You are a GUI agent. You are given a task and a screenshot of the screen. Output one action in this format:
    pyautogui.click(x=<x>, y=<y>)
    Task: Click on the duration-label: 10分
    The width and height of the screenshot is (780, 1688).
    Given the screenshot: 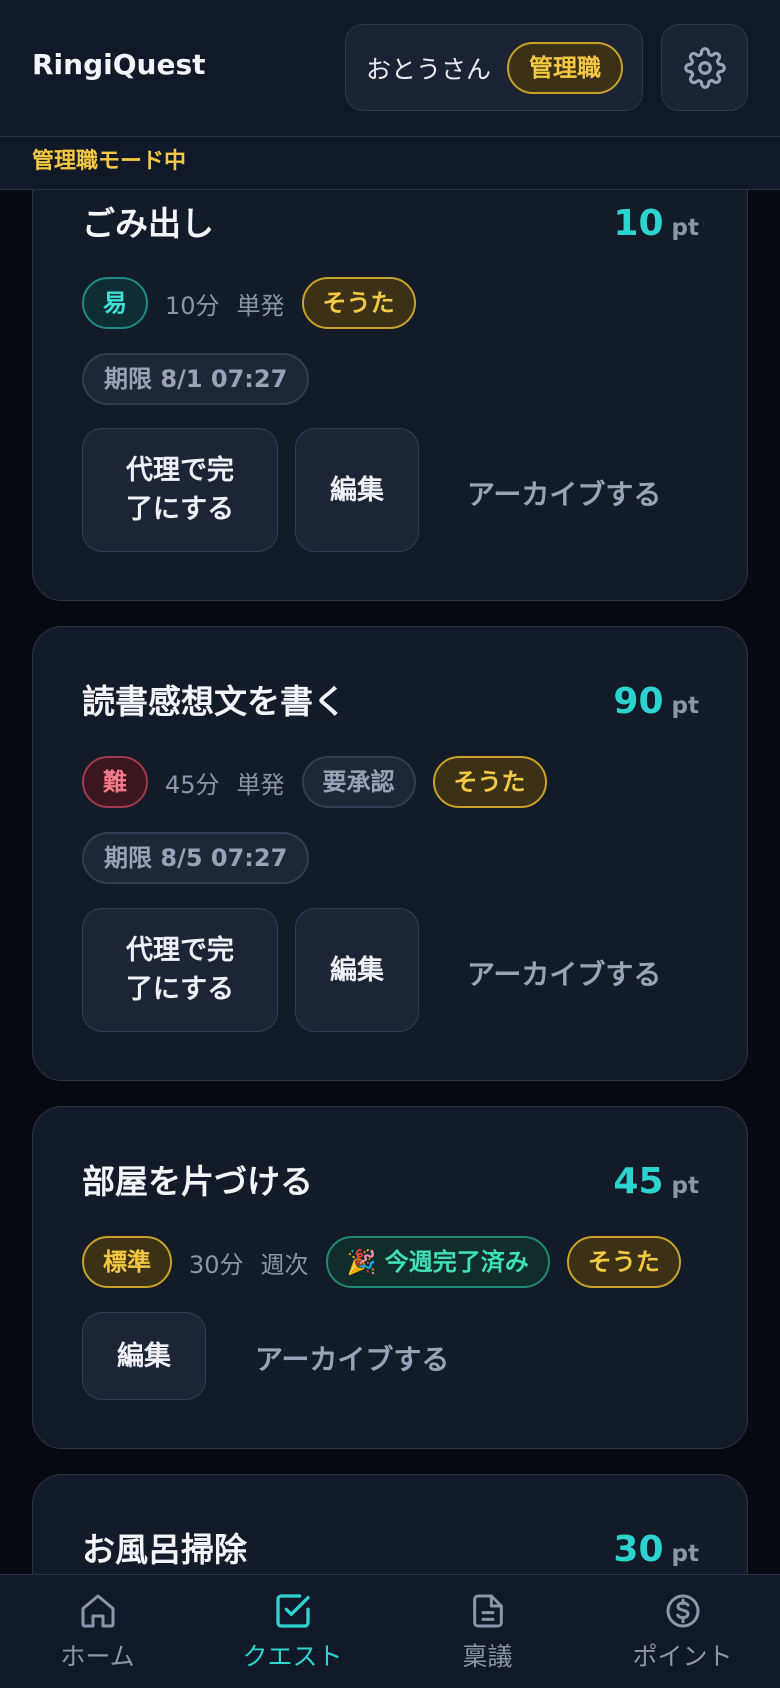 What is the action you would take?
    pyautogui.click(x=192, y=305)
    